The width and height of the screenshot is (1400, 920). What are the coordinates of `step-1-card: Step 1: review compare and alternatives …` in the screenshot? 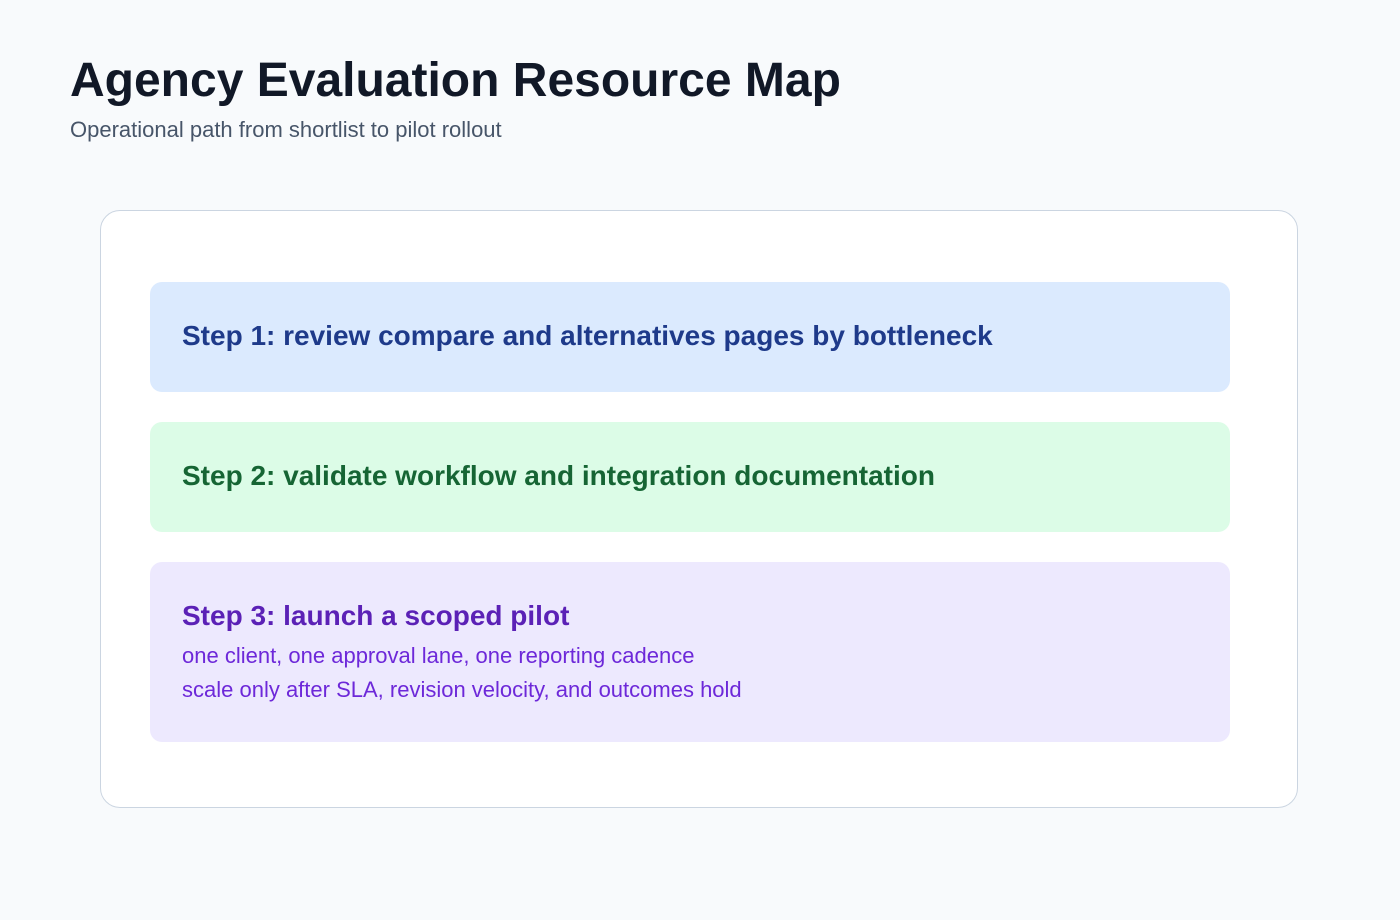 It's located at (690, 337).